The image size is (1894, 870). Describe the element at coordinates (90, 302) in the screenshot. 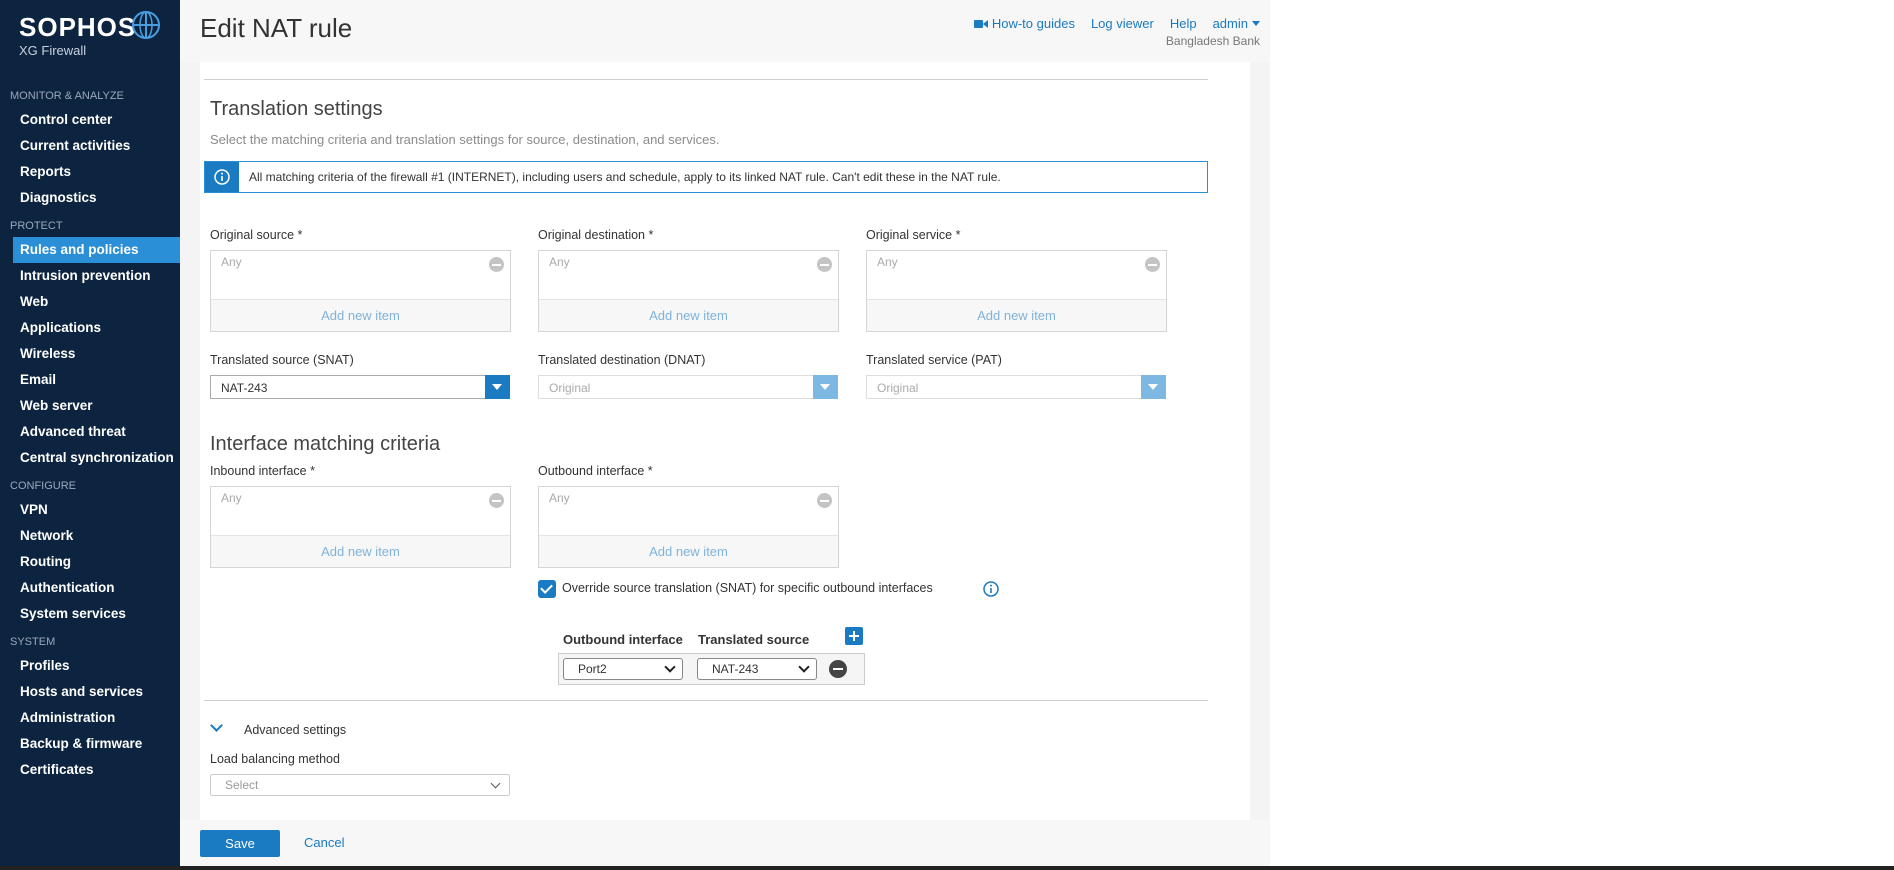

I see `sidebar-item-web: Web` at that location.